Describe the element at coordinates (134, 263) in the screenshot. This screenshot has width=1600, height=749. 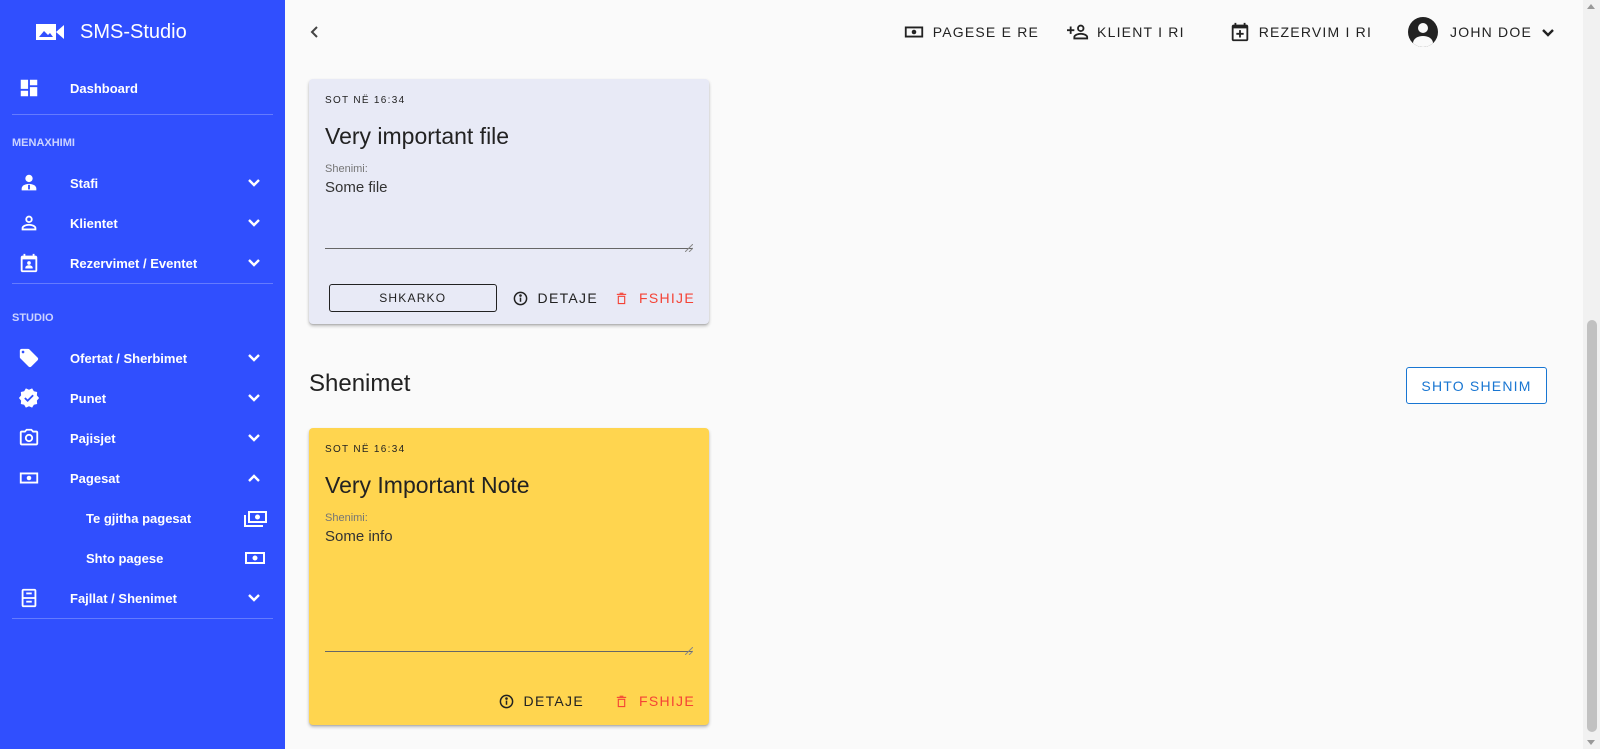
I see `sidebar-item-label: Rezervimet / Eventet` at that location.